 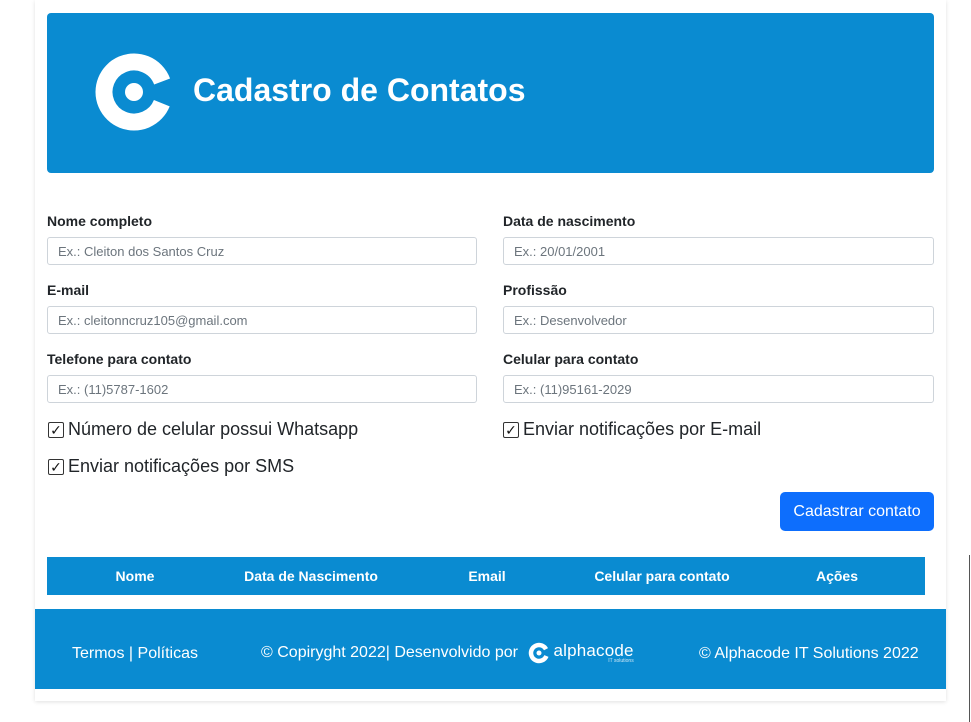 I want to click on profissao-input, so click(x=718, y=320).